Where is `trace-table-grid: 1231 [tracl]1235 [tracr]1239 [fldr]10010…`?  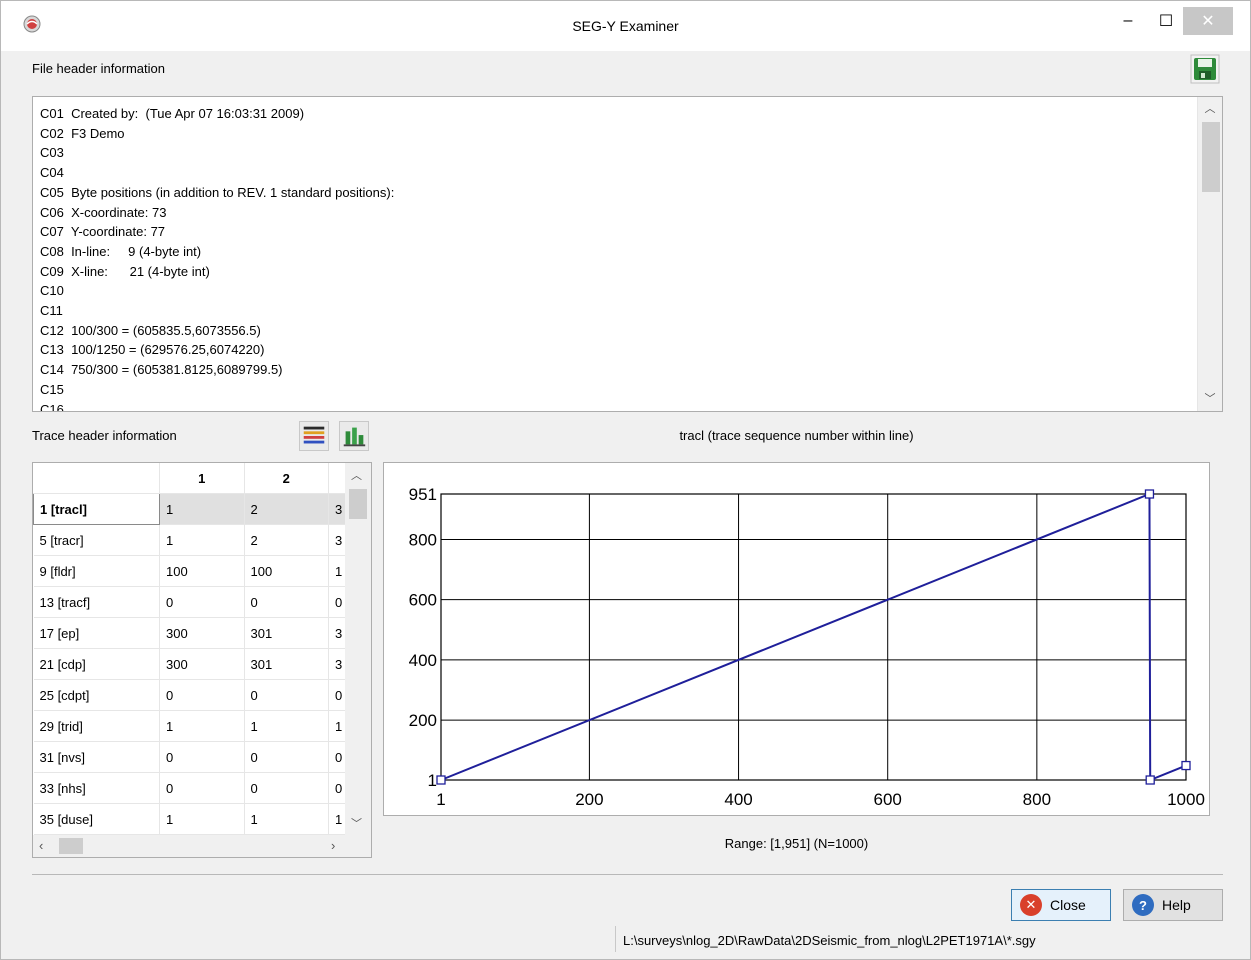 trace-table-grid: 1231 [tracl]1235 [tracr]1239 [fldr]10010… is located at coordinates (202, 649).